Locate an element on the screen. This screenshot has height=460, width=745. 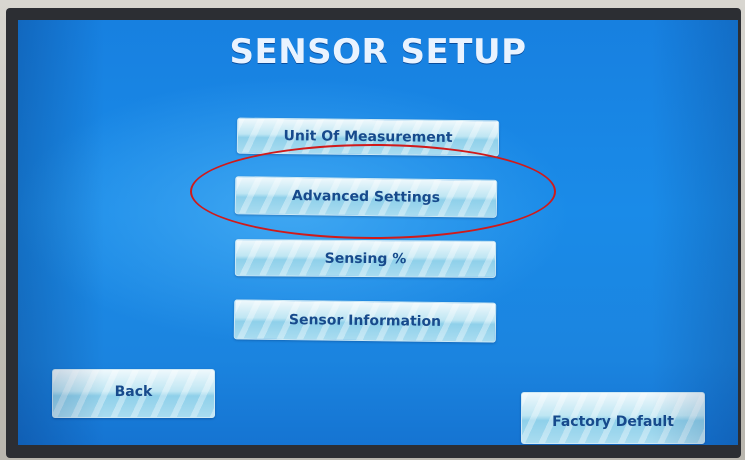
sensing-percent-label: Sensing % is located at coordinates (365, 258).